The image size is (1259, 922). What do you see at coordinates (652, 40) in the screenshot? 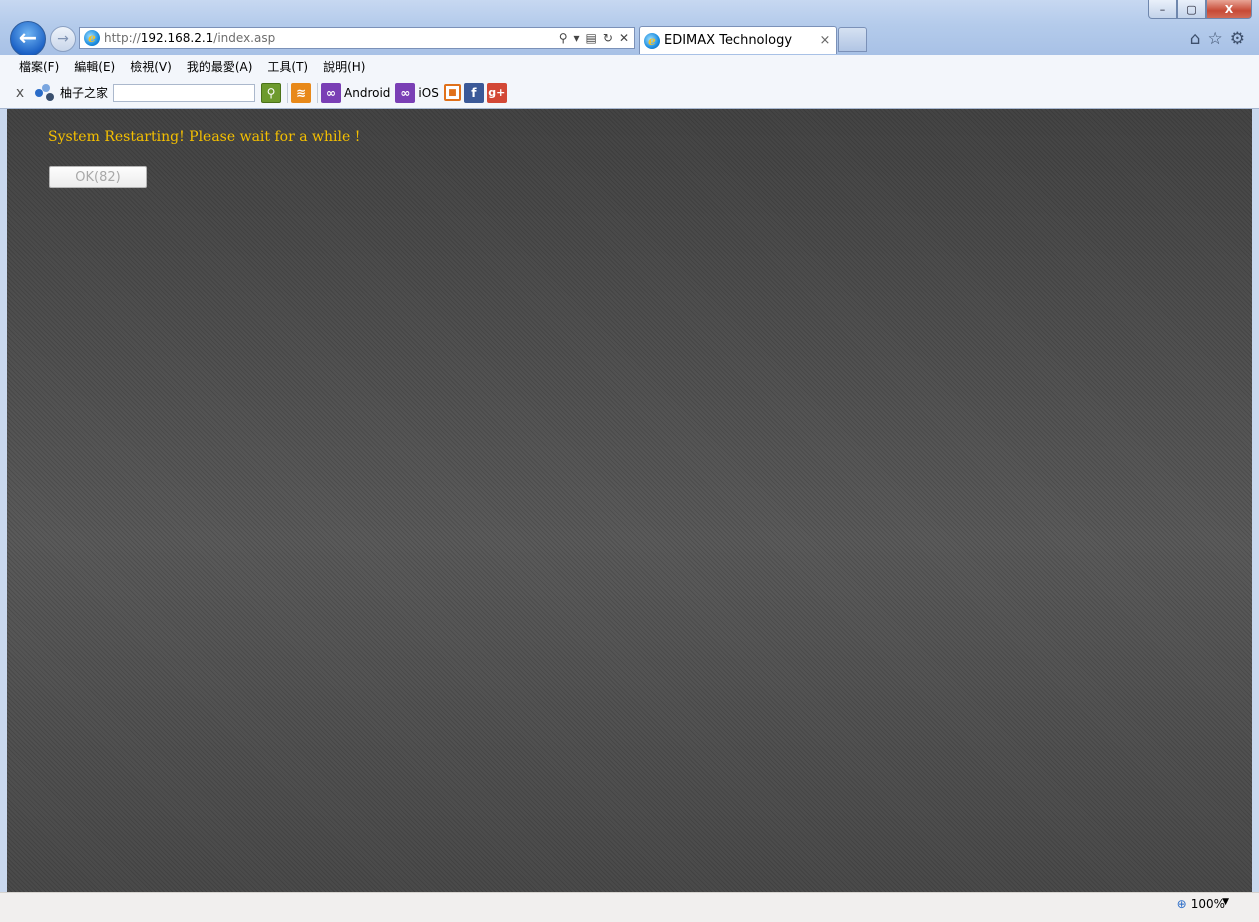
I see `tab-ie-icon: e` at bounding box center [652, 40].